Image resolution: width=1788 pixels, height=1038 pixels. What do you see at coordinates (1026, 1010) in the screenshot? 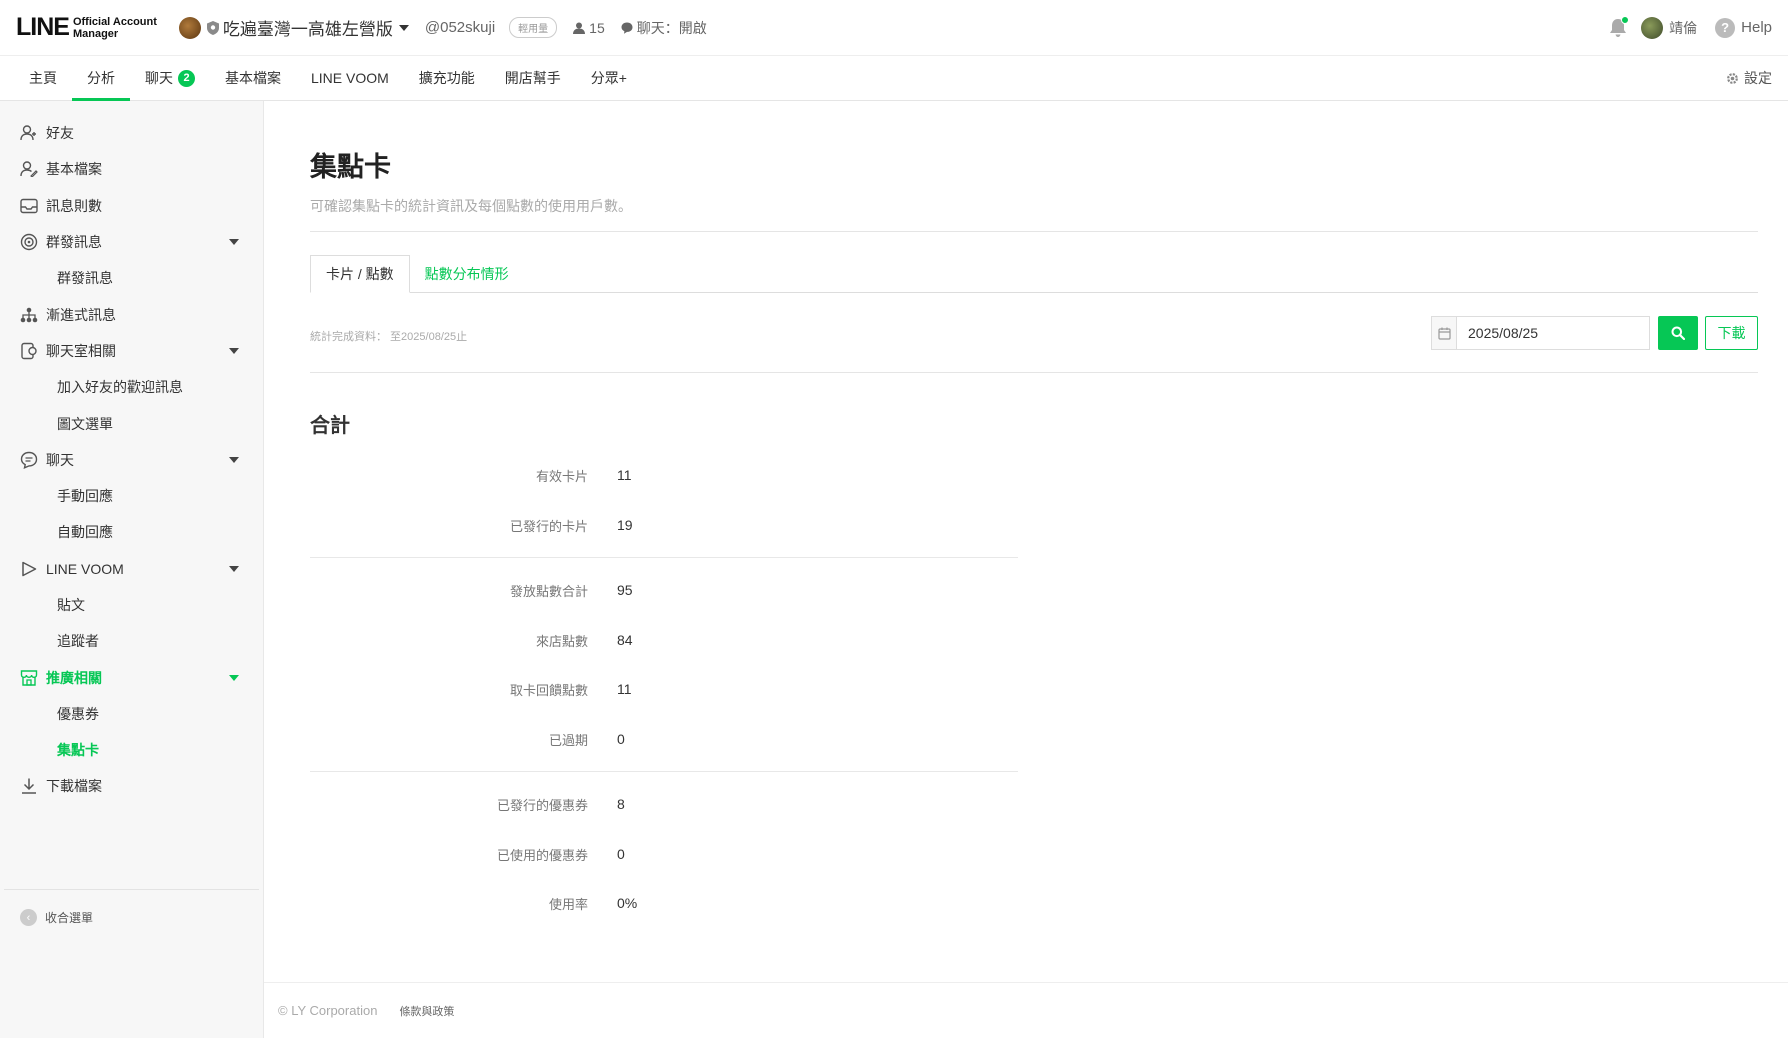
I see `footer: © LY Corporation 條款與政策` at bounding box center [1026, 1010].